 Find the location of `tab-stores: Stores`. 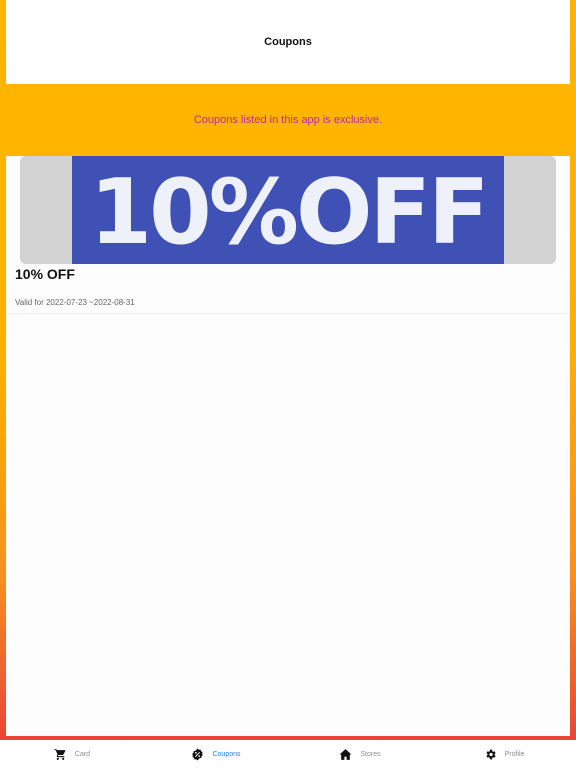

tab-stores: Stores is located at coordinates (360, 754).